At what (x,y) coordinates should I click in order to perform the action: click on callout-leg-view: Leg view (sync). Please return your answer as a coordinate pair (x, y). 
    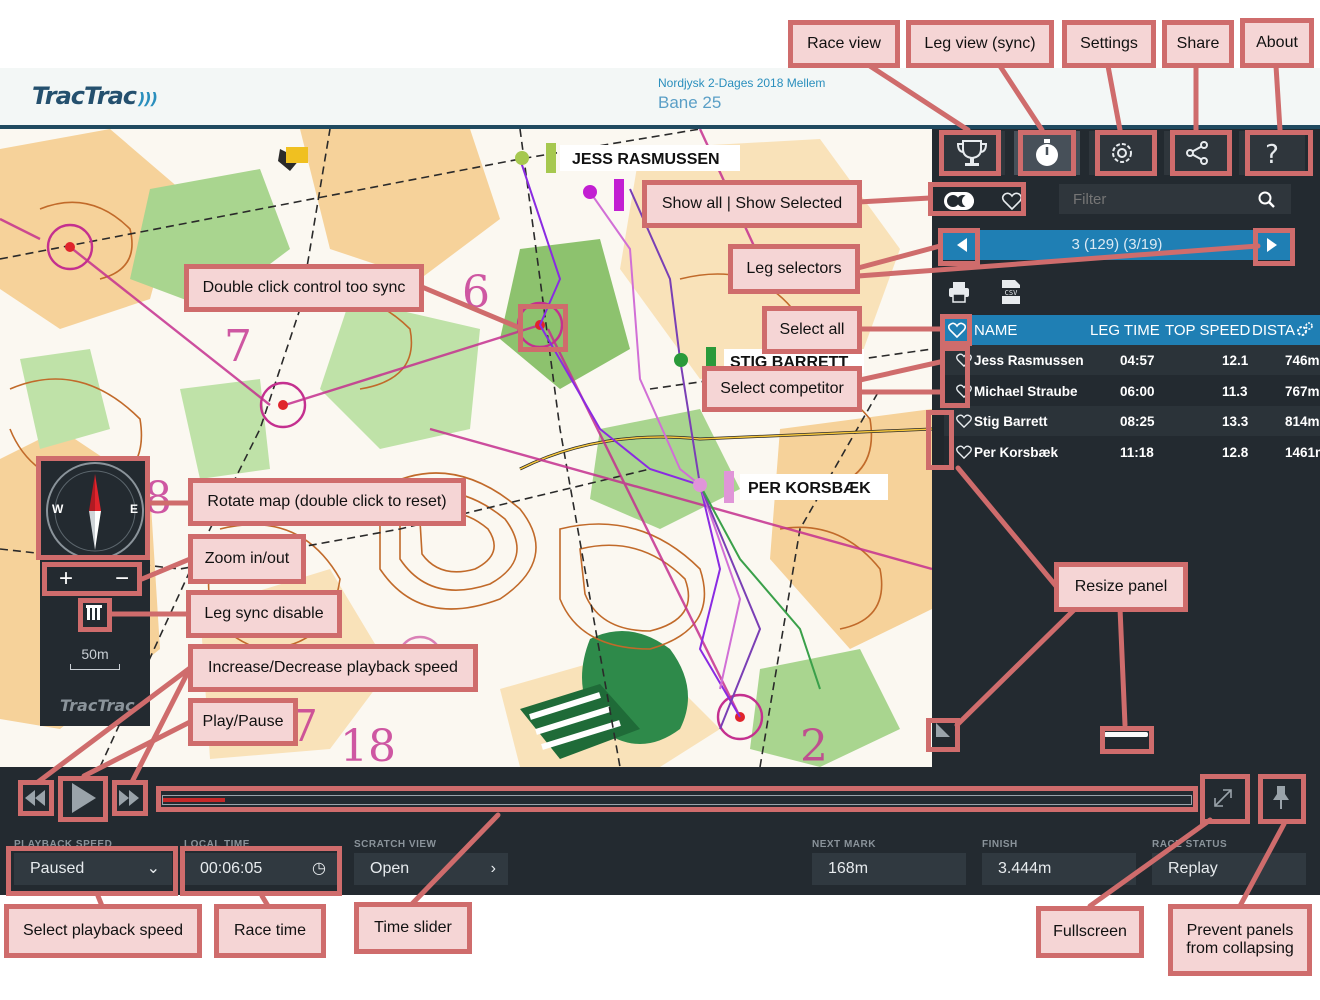
    Looking at the image, I should click on (980, 44).